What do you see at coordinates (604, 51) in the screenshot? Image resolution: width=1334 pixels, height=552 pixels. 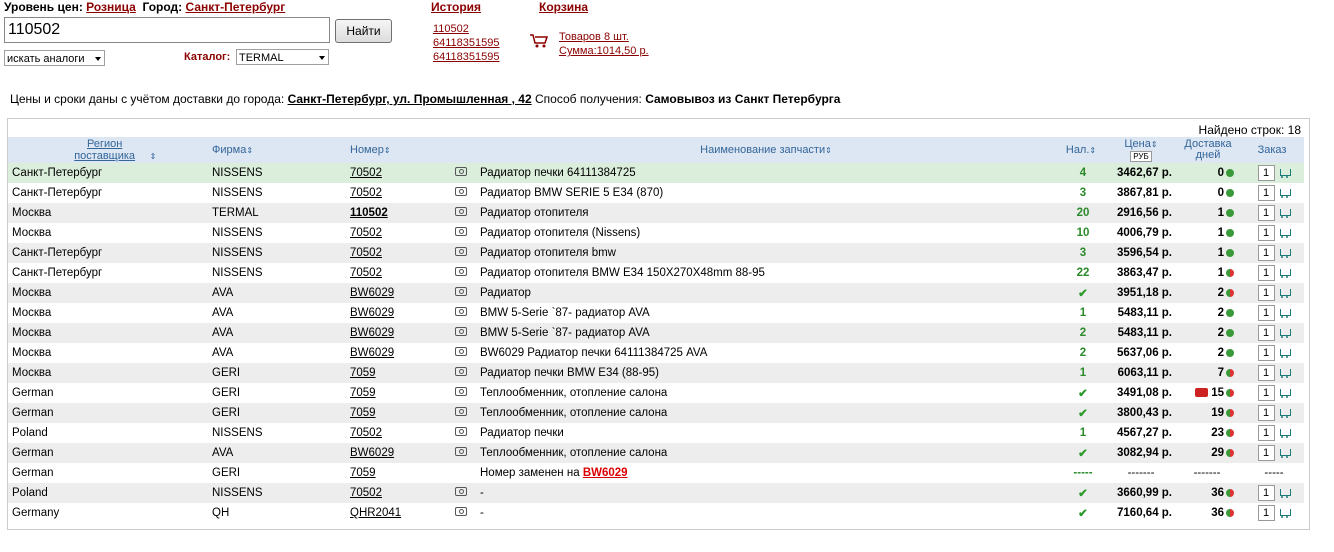 I see `cart-sum: Сумма:1014,50 р.` at bounding box center [604, 51].